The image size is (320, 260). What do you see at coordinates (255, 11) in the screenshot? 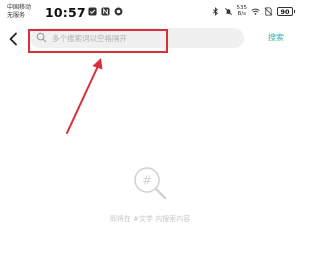
I see `wifi-icon` at bounding box center [255, 11].